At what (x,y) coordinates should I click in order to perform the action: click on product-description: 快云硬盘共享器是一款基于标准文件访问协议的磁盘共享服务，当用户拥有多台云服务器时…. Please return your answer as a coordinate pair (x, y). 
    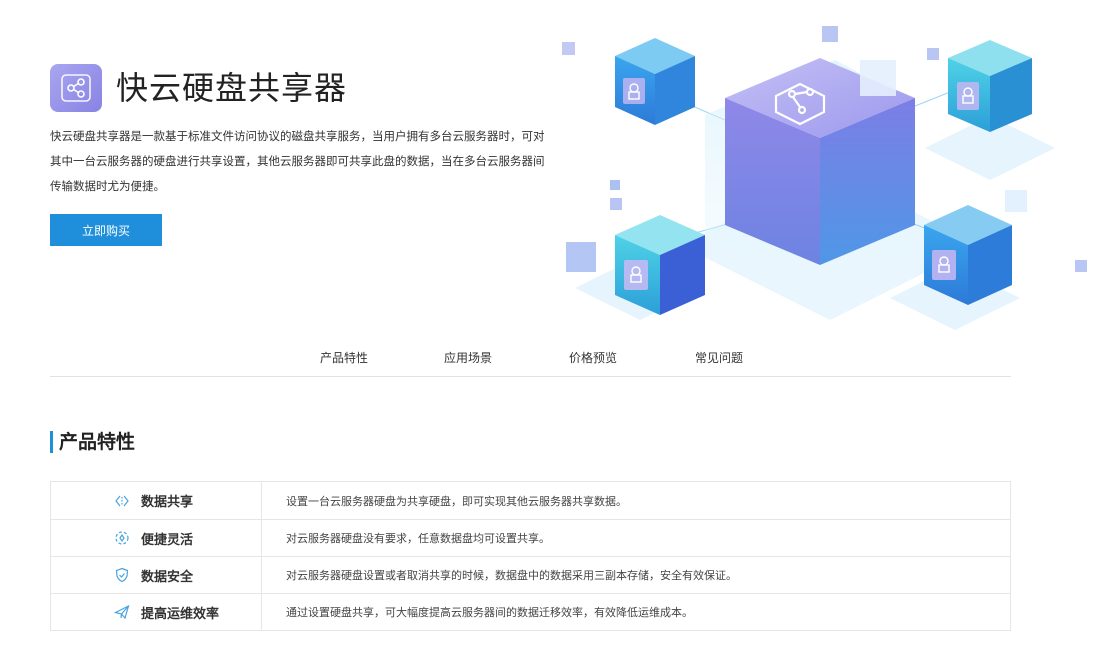
    Looking at the image, I should click on (297, 161).